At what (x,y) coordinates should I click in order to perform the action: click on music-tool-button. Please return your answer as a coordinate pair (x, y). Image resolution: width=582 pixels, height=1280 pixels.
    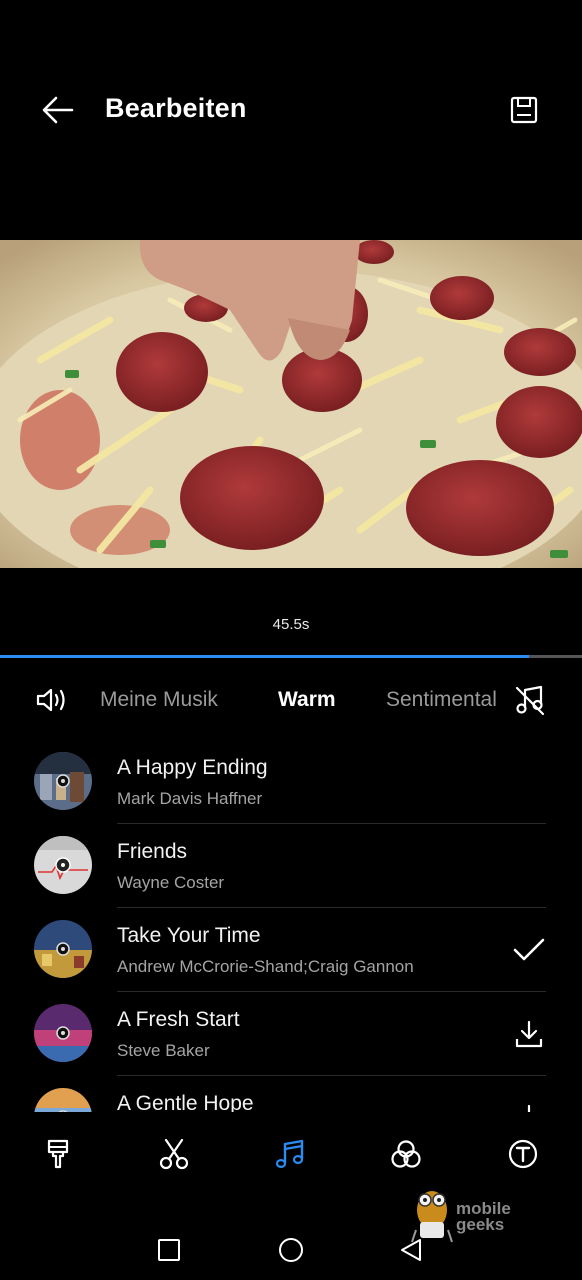
    Looking at the image, I should click on (290, 1154).